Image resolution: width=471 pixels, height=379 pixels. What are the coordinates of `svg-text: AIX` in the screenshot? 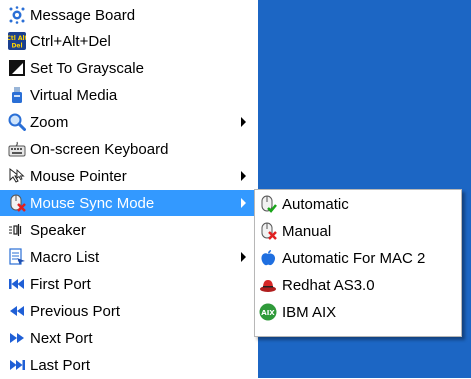 It's located at (268, 313).